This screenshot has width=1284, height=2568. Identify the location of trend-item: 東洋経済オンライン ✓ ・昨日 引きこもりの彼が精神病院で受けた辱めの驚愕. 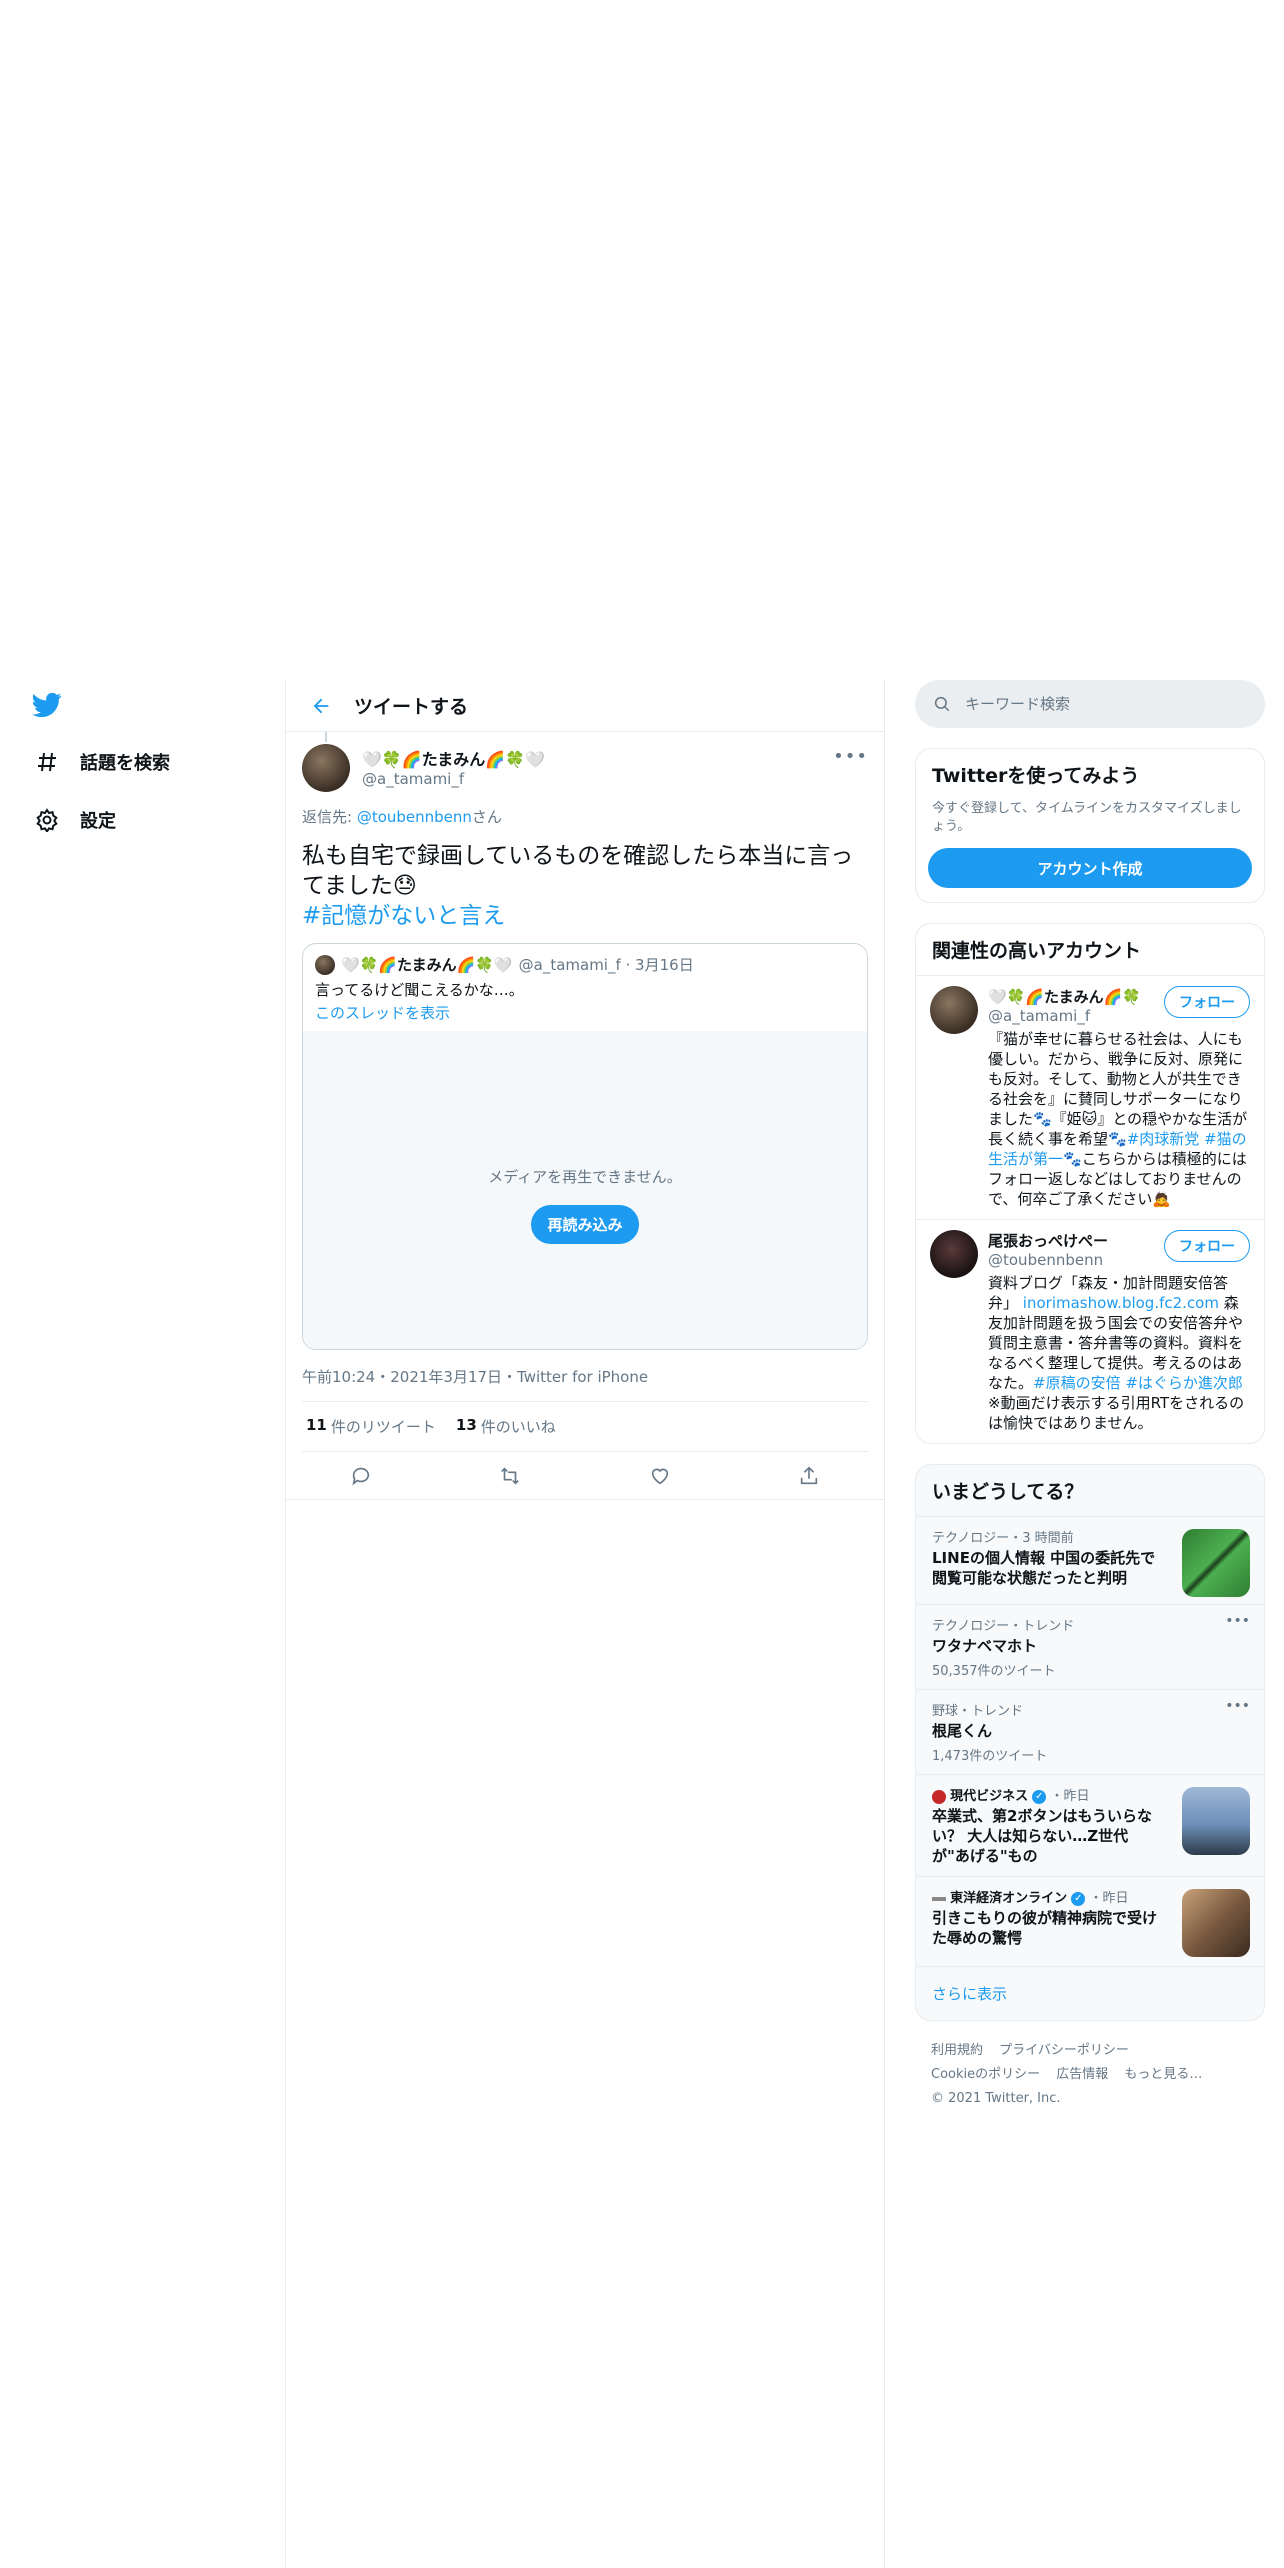
(1090, 1921).